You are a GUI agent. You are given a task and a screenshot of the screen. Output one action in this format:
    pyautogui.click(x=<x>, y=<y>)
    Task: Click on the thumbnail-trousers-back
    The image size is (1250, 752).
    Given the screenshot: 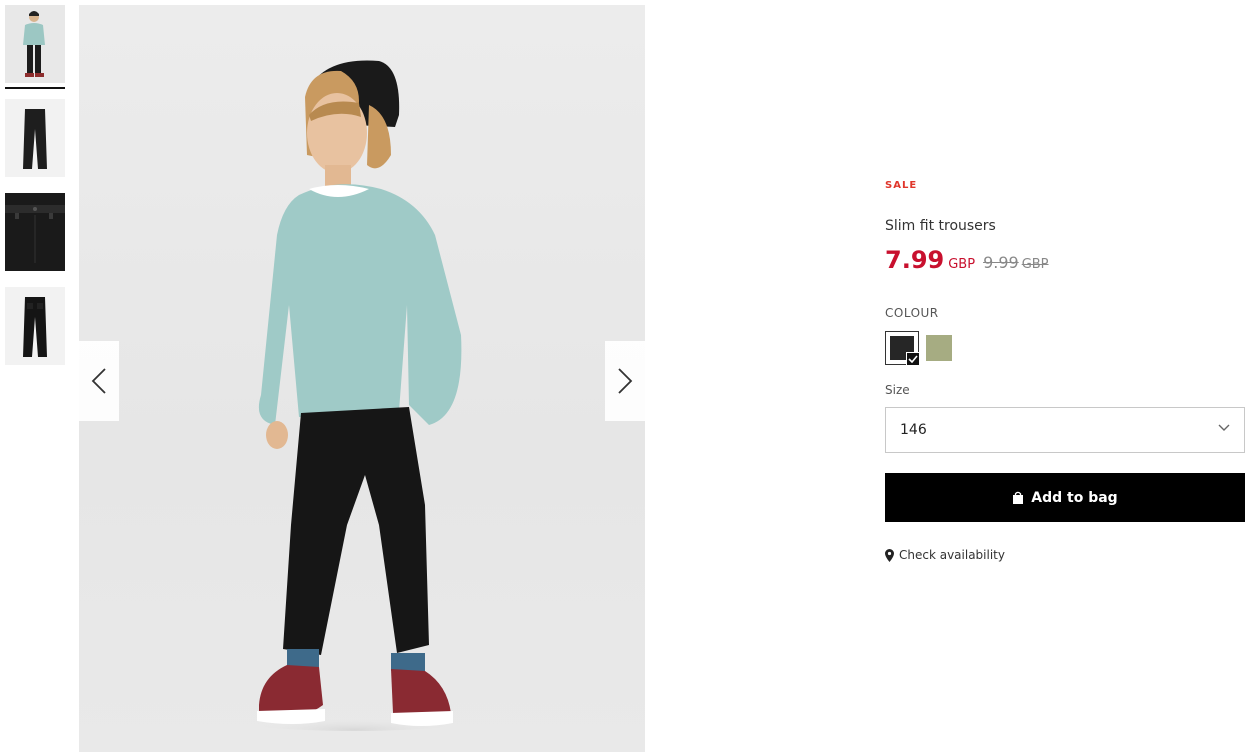 What is the action you would take?
    pyautogui.click(x=35, y=326)
    